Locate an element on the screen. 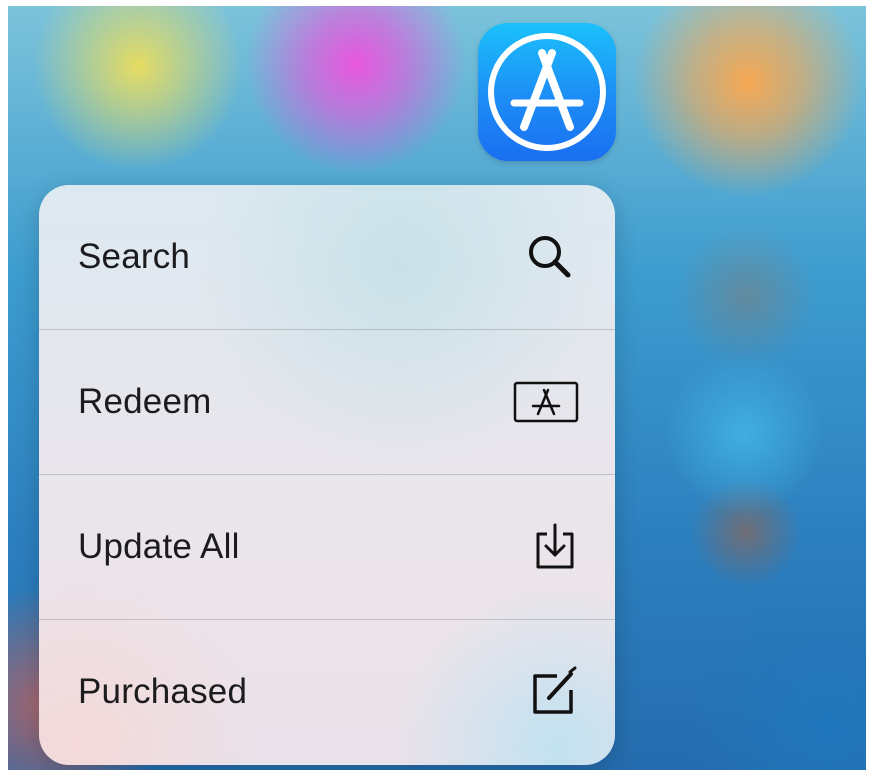 Image resolution: width=870 pixels, height=773 pixels. quick-action-redeem: Redeem is located at coordinates (327, 402).